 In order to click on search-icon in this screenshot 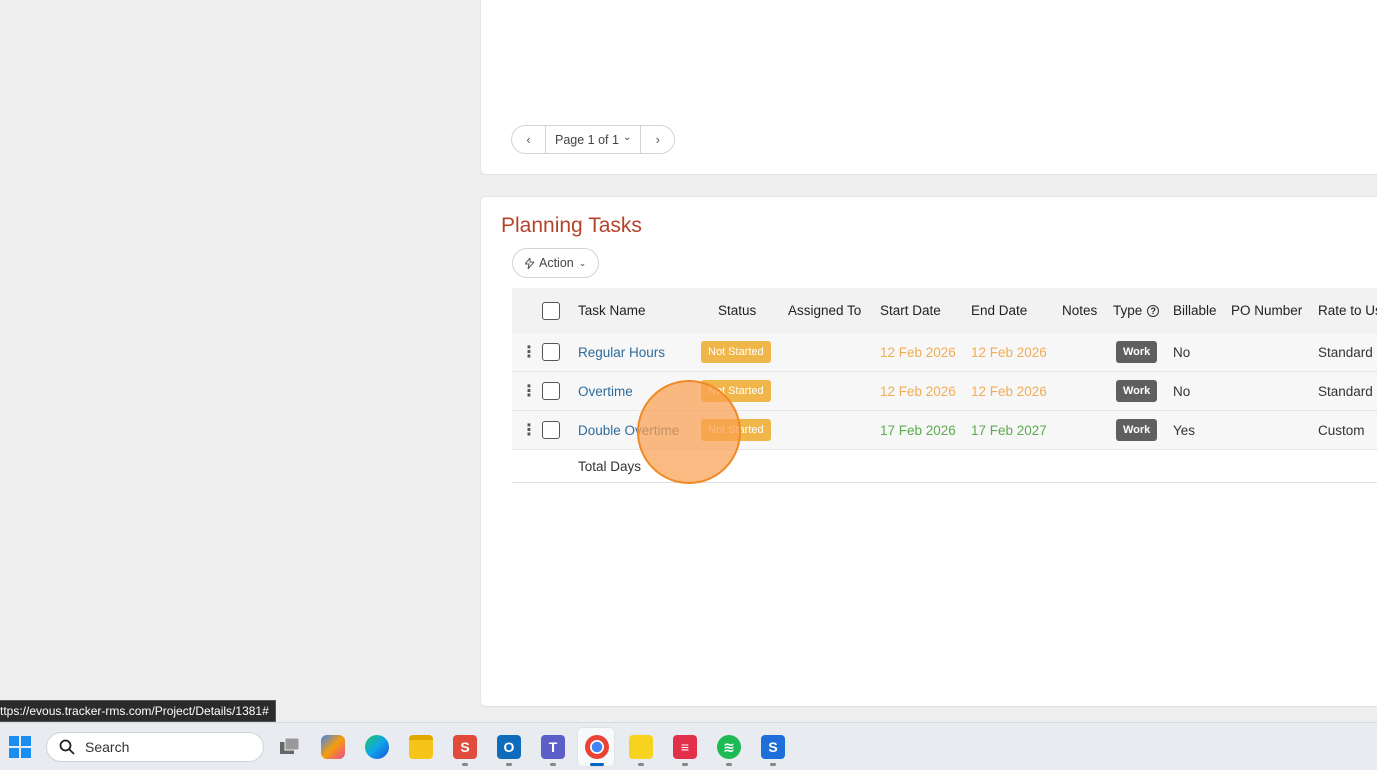, I will do `click(67, 747)`.